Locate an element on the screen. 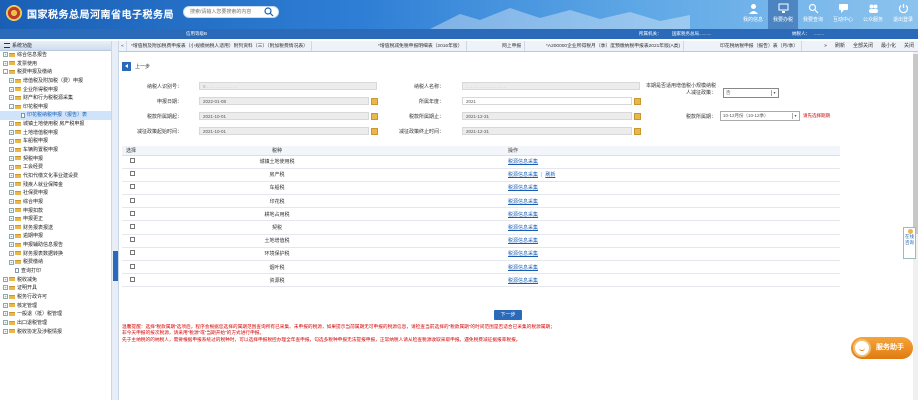  sidebar-item: - 印花税申报 is located at coordinates (55, 107).